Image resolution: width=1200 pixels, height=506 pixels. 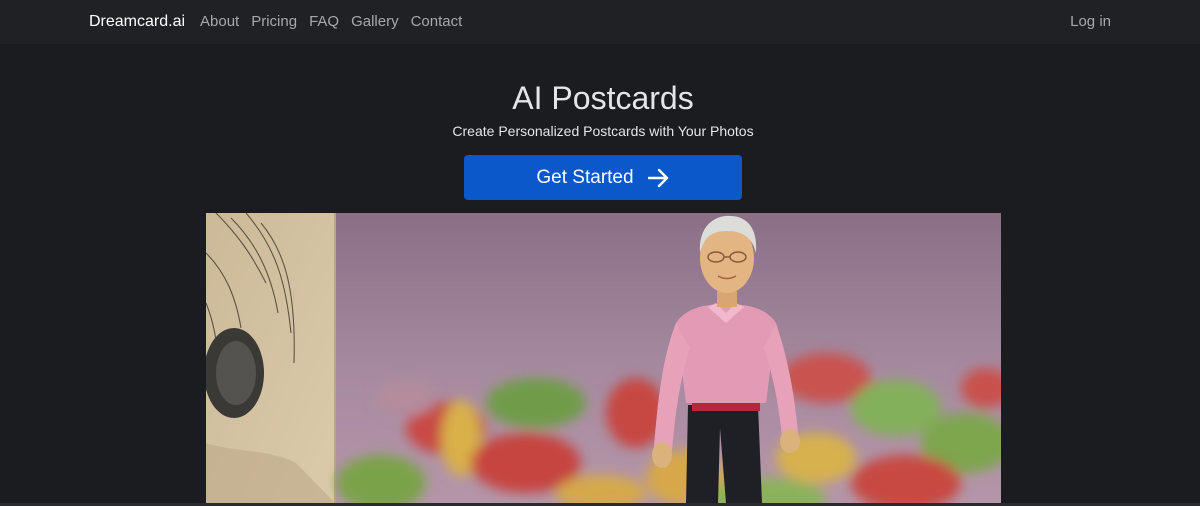 What do you see at coordinates (437, 22) in the screenshot?
I see `nav-link-contact: Contact` at bounding box center [437, 22].